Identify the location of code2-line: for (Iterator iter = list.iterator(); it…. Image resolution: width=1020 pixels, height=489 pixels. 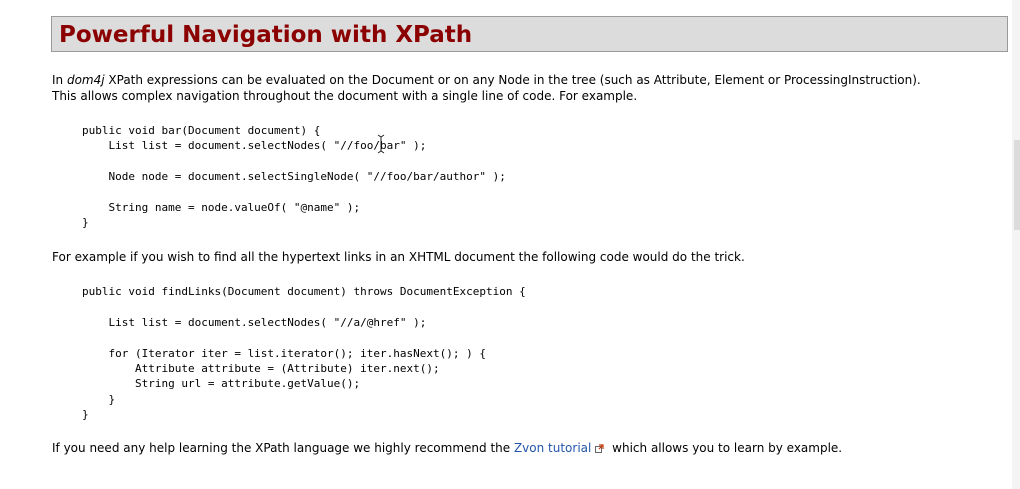
(284, 353).